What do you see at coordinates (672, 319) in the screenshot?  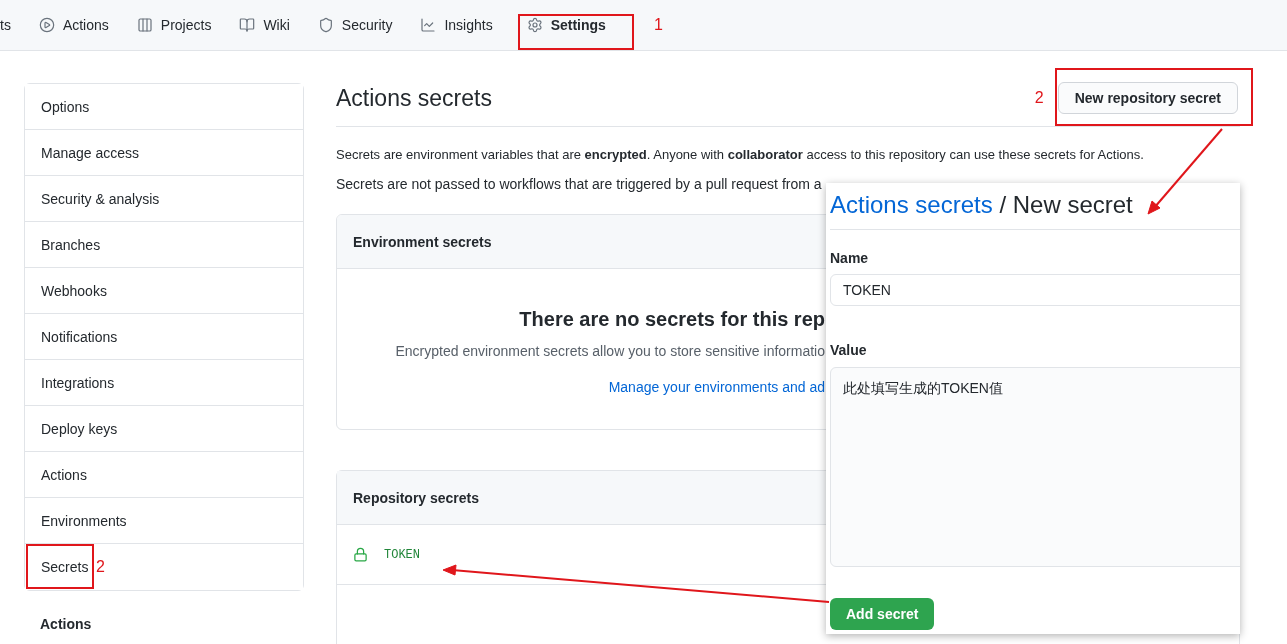 I see `empty-state-title: There are no secrets for this rep` at bounding box center [672, 319].